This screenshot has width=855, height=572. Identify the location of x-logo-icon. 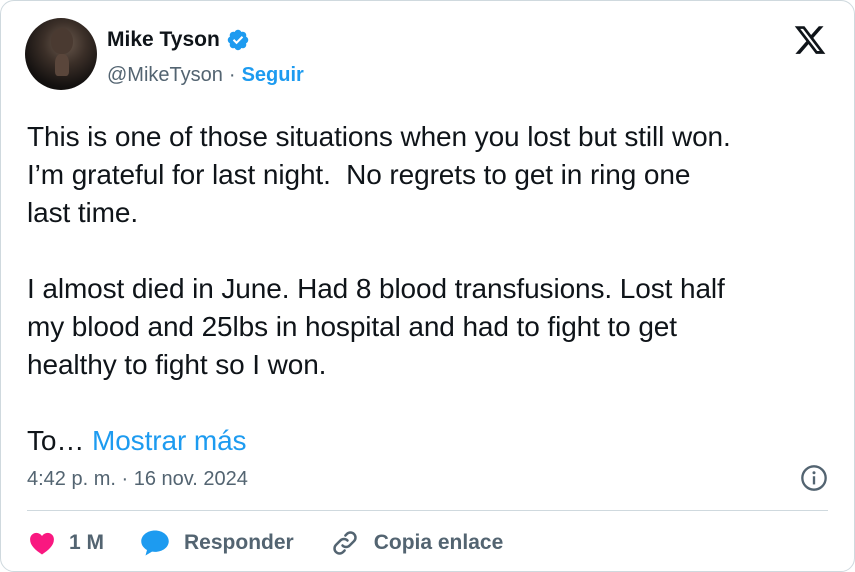
(810, 40).